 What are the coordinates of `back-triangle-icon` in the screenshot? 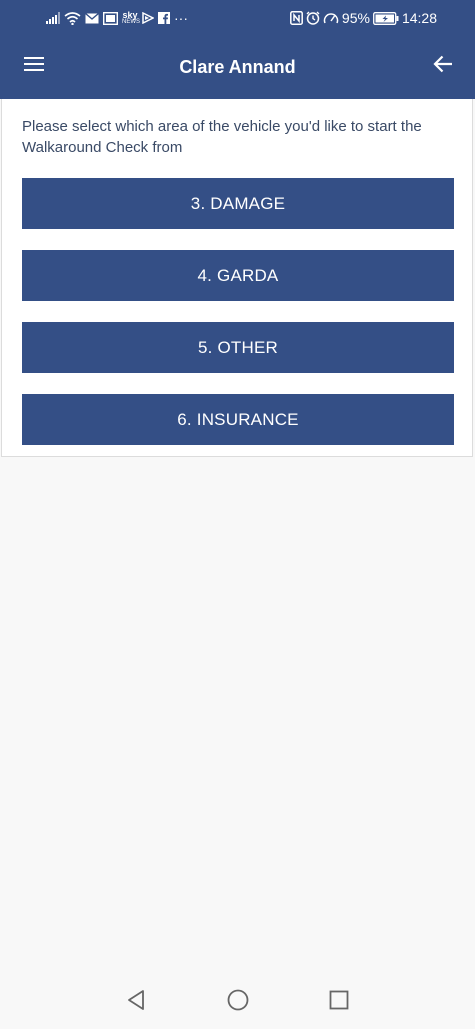 It's located at (136, 1002).